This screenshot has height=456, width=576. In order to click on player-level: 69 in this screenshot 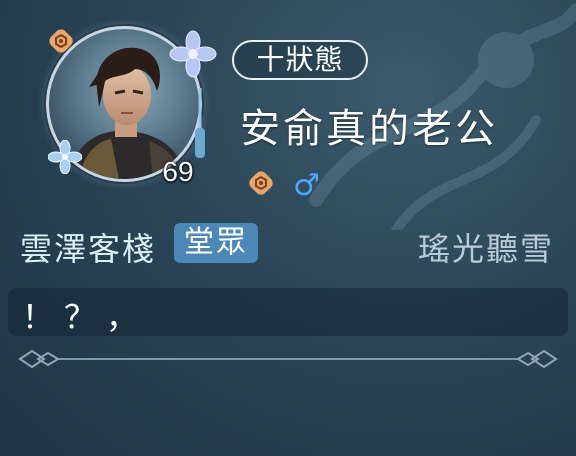, I will do `click(178, 171)`.